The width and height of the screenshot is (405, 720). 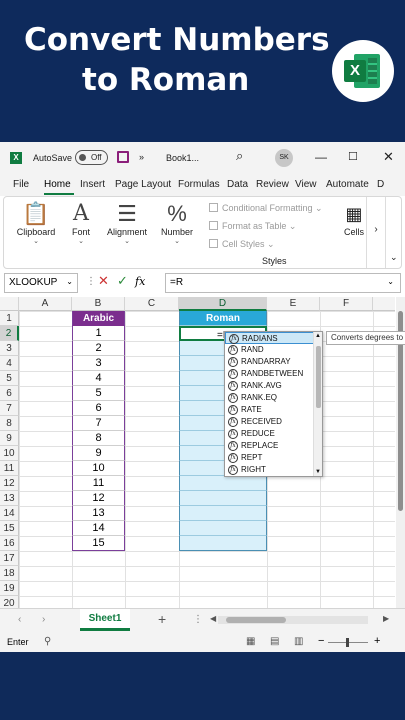 I want to click on font-group: A Font ⌄, so click(x=81, y=223).